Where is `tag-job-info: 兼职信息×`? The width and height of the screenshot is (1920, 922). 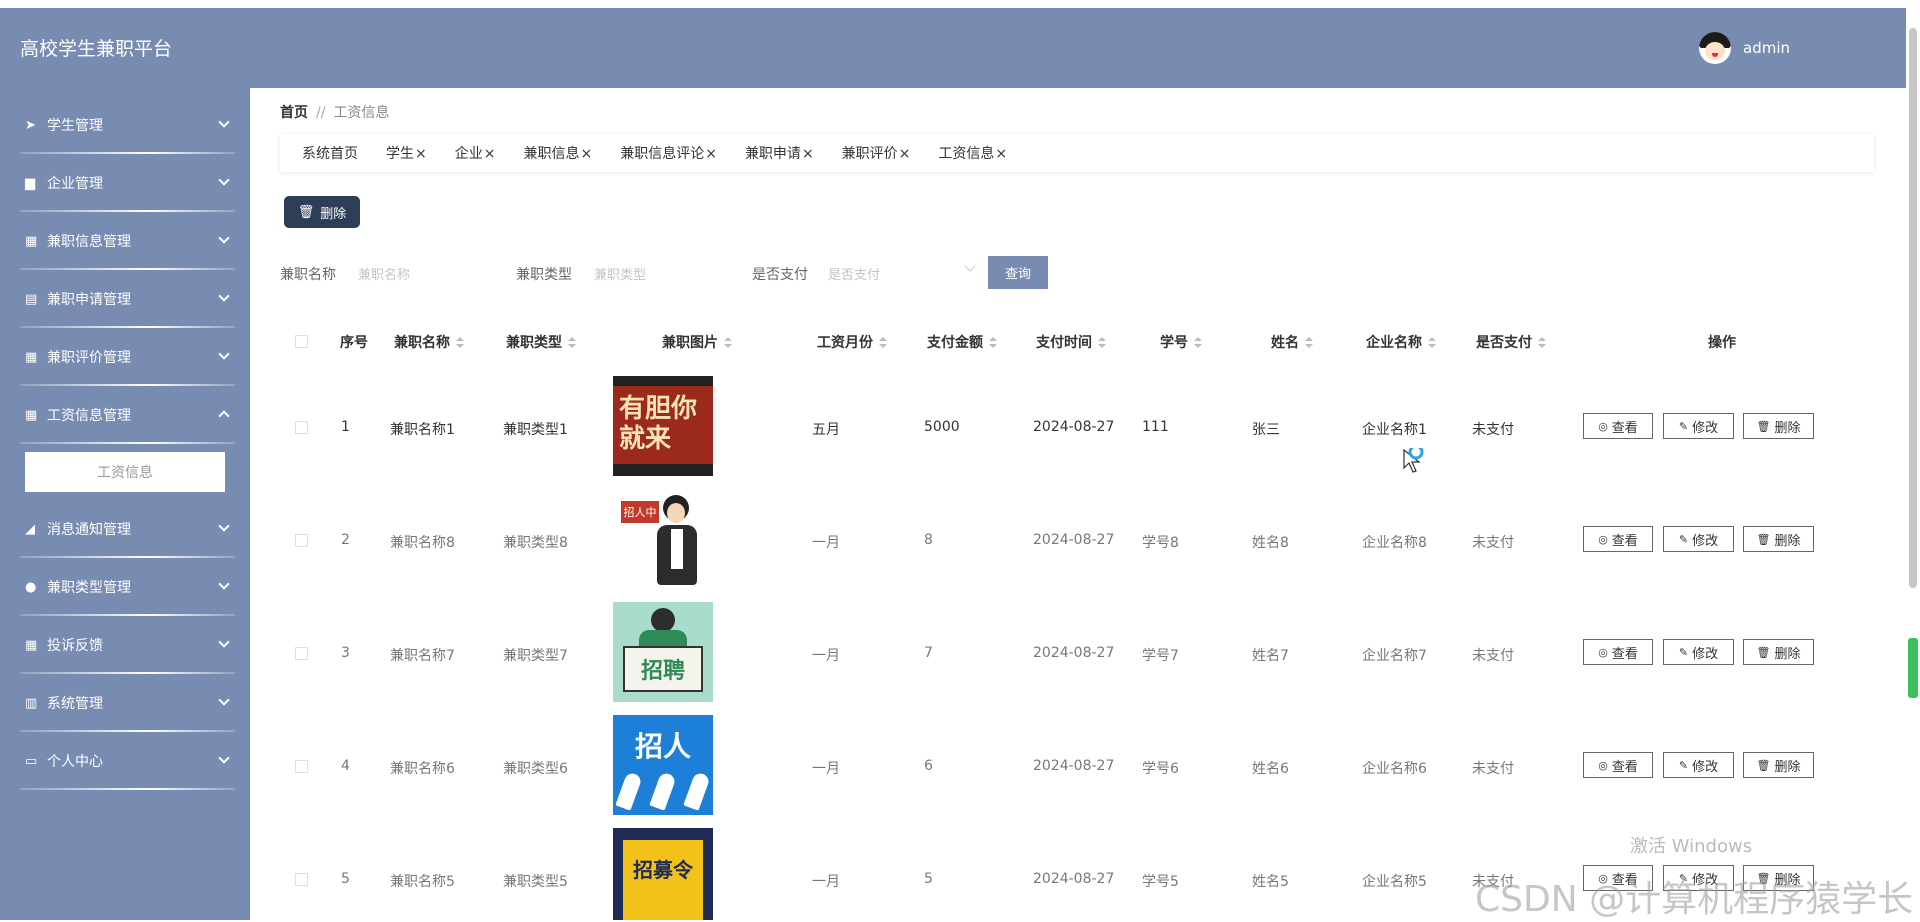 tag-job-info: 兼职信息× is located at coordinates (557, 153).